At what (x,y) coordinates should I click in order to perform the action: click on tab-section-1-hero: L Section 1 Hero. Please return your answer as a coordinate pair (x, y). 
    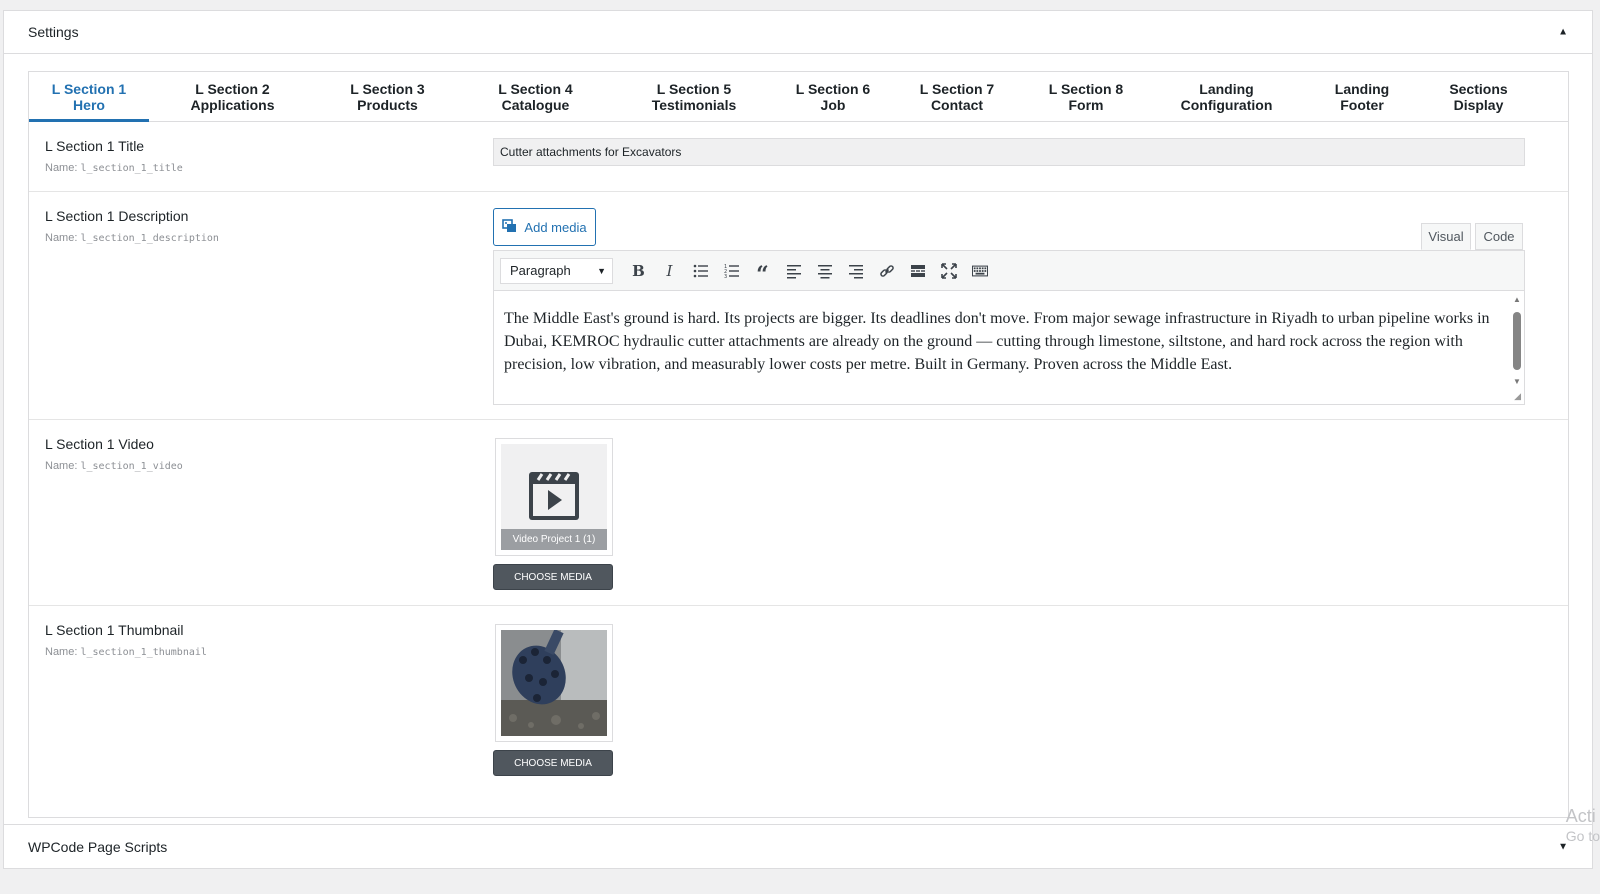
    Looking at the image, I should click on (89, 97).